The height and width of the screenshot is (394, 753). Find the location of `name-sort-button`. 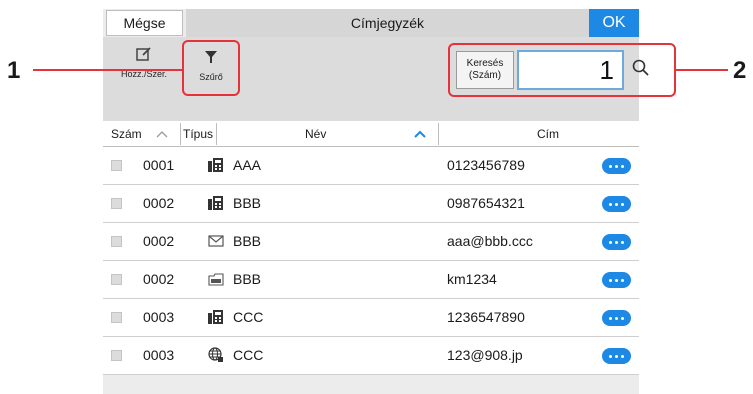

name-sort-button is located at coordinates (420, 133).